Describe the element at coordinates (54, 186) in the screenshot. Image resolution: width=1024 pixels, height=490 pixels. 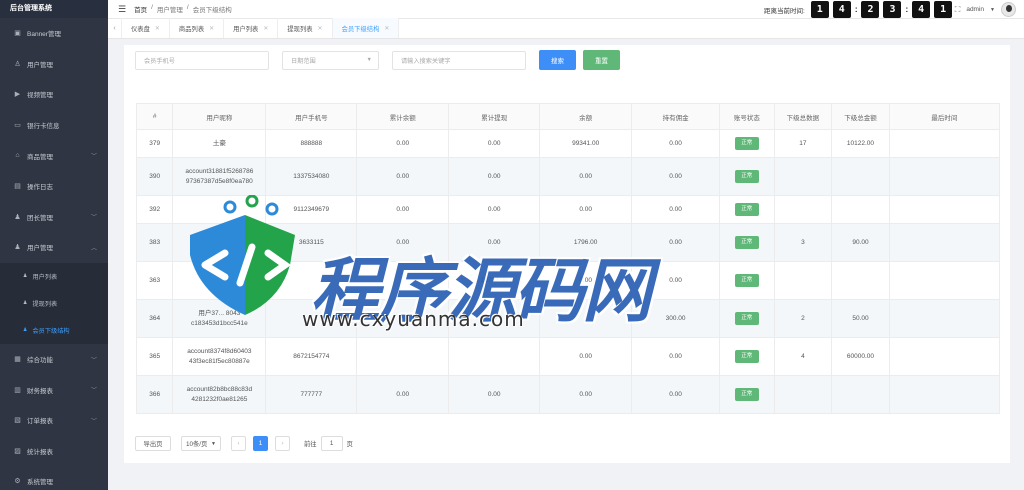
I see `sidebar-item: ▤ 操作日志` at that location.